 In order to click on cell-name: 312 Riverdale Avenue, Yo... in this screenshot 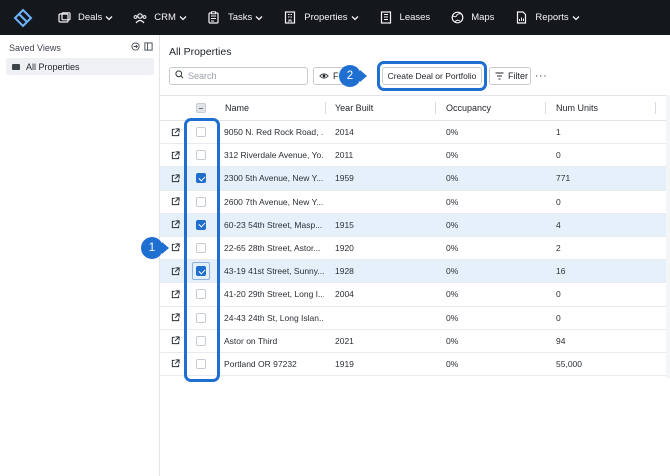, I will do `click(274, 155)`.